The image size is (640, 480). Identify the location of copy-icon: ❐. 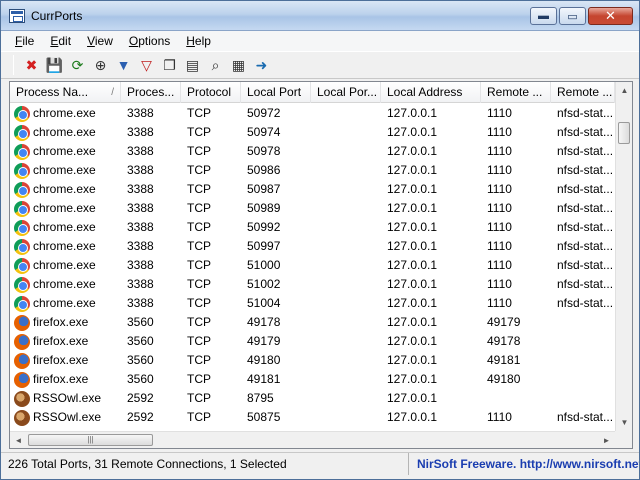
(169, 65).